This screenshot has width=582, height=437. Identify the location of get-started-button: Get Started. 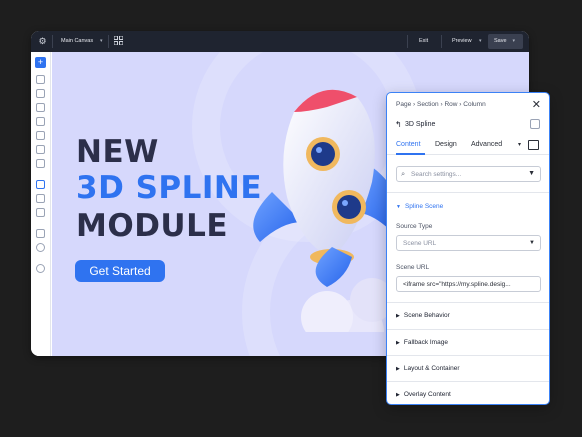
(120, 271).